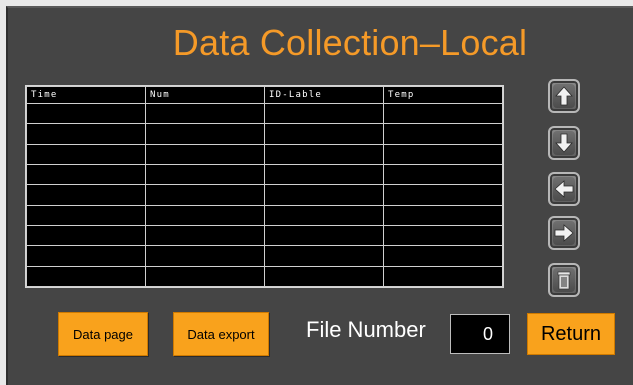 The width and height of the screenshot is (633, 385). I want to click on scroll-left-button, so click(564, 189).